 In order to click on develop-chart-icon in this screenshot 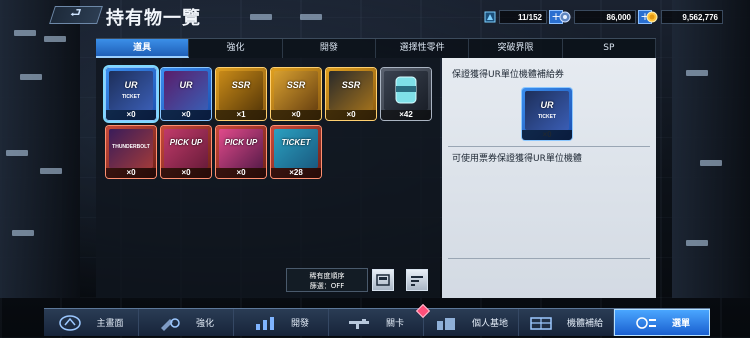, I will do `click(264, 323)`.